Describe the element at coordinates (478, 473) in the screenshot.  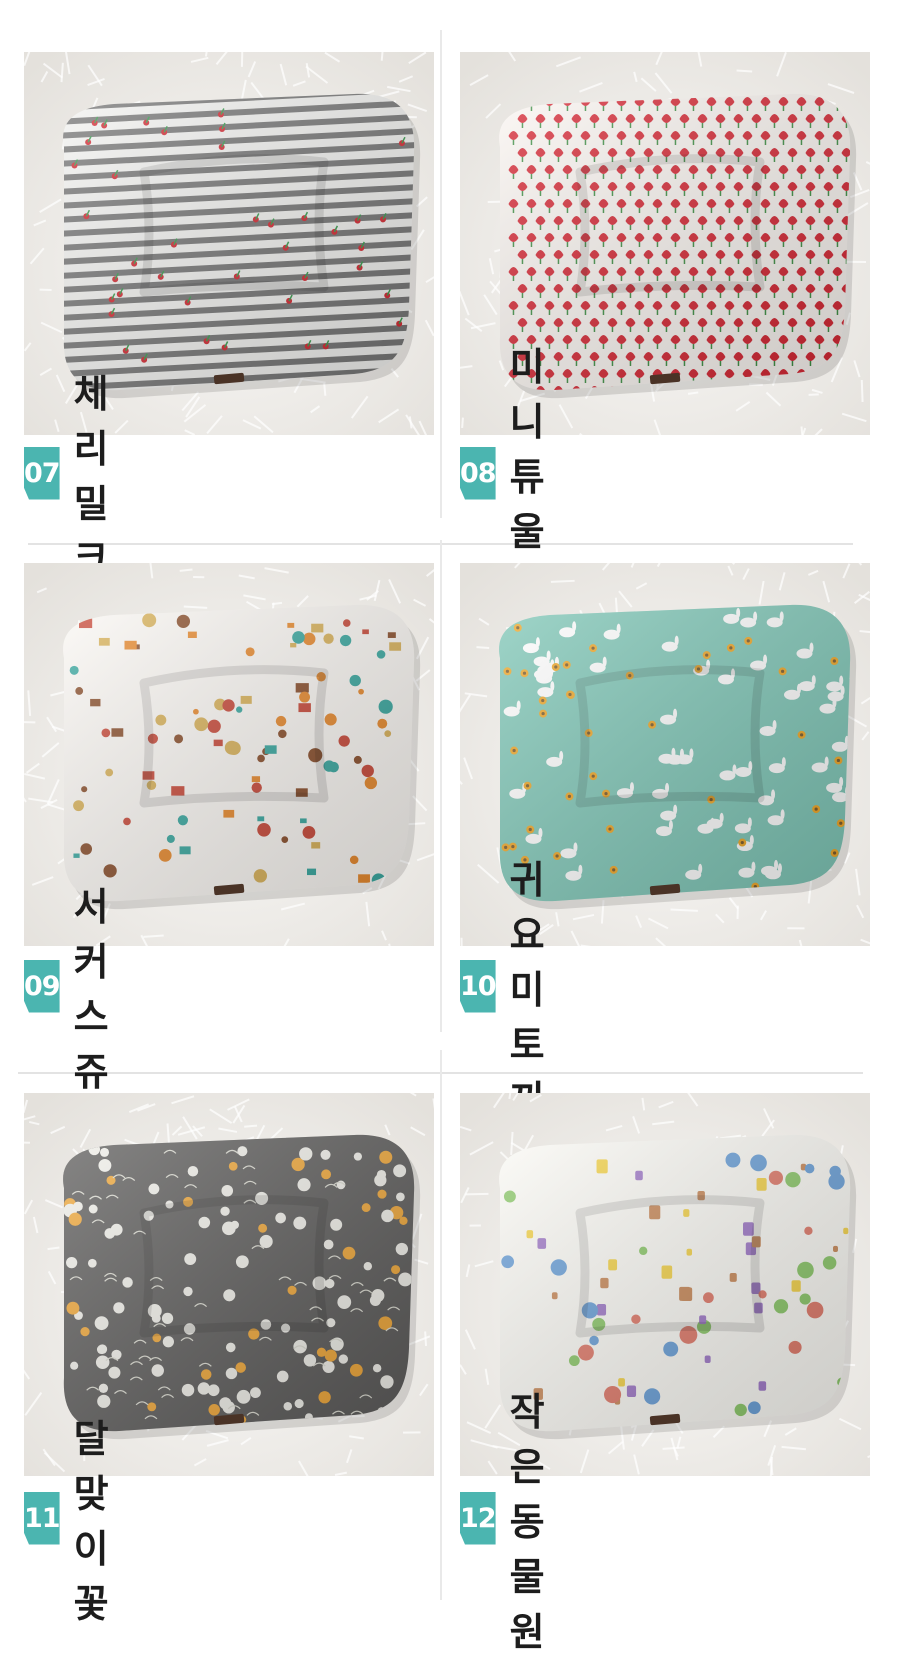
I see `product-number-badge: 08` at that location.